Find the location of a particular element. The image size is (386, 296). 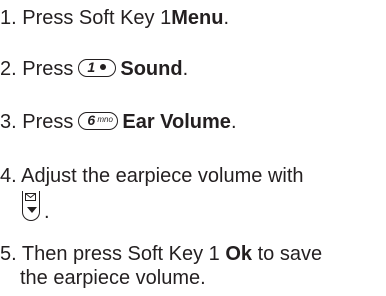

step-1: 1. Press Soft Key 1Menu. is located at coordinates (114, 18).